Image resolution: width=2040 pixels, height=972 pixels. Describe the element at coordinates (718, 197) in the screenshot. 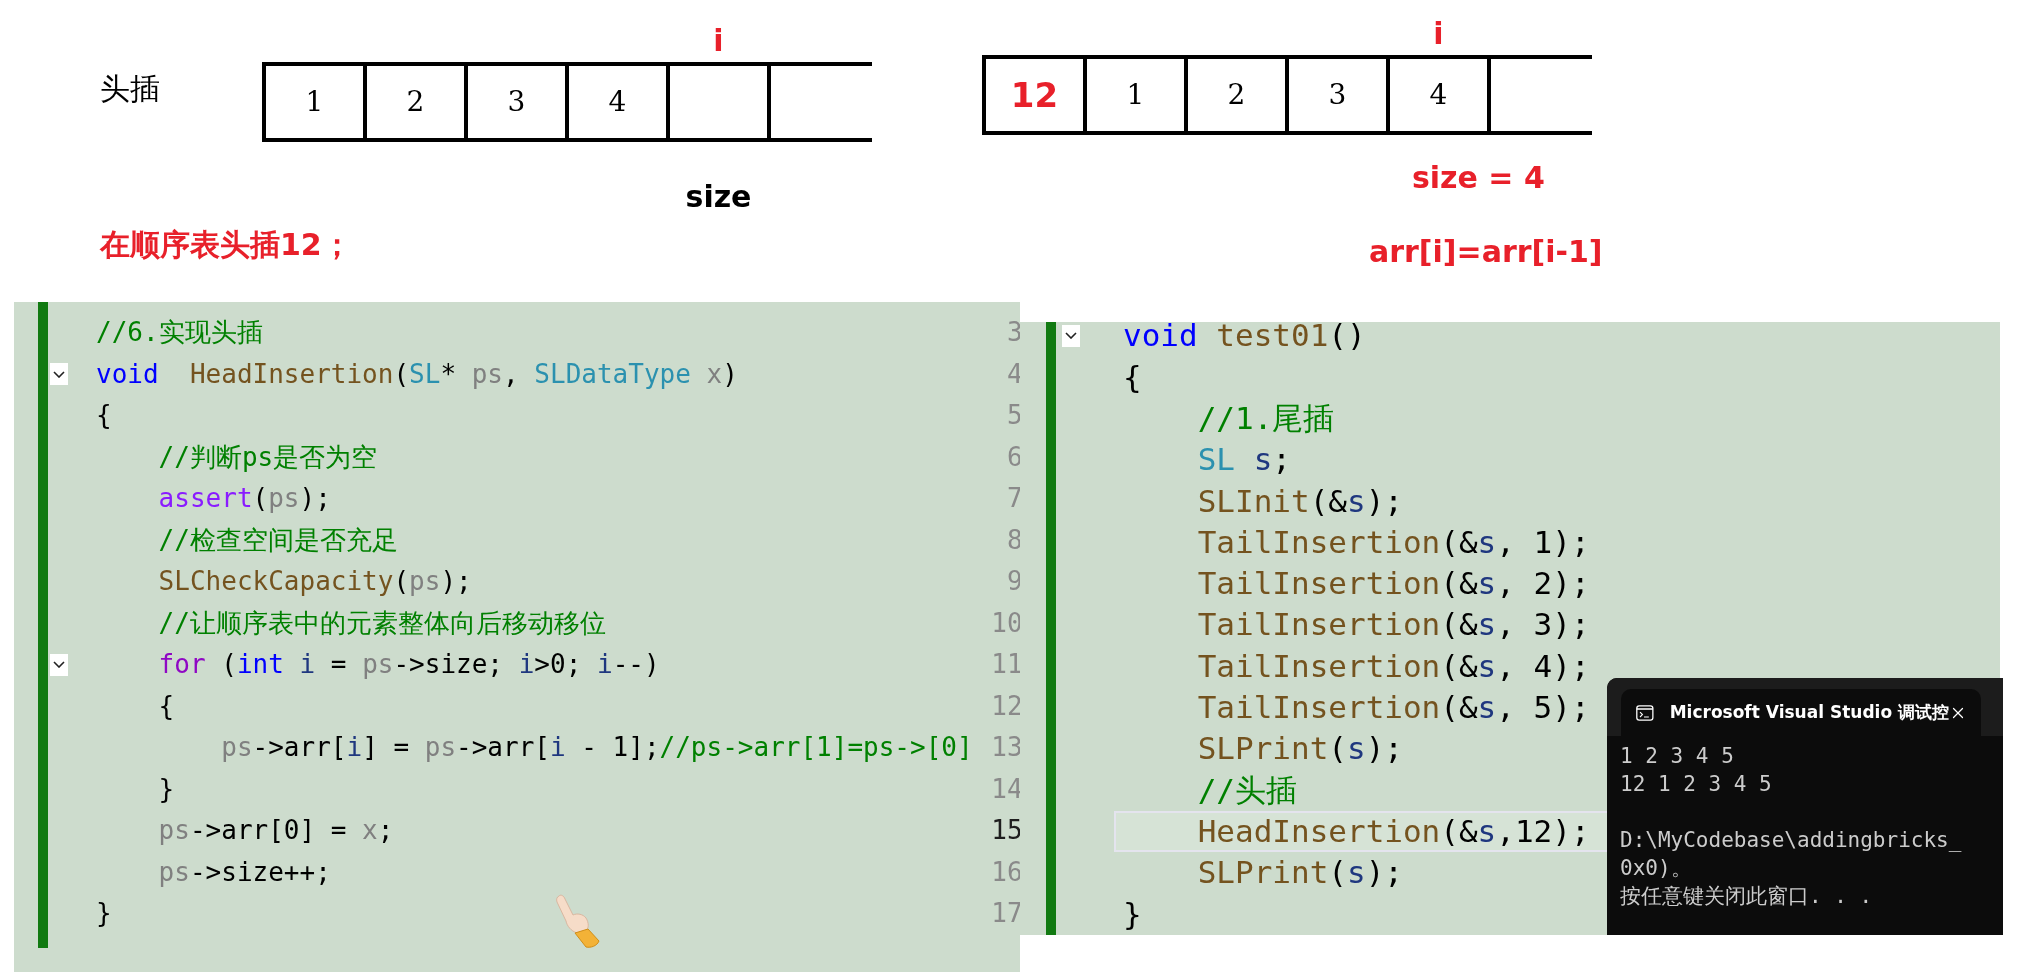

I see `size-label: size` at that location.